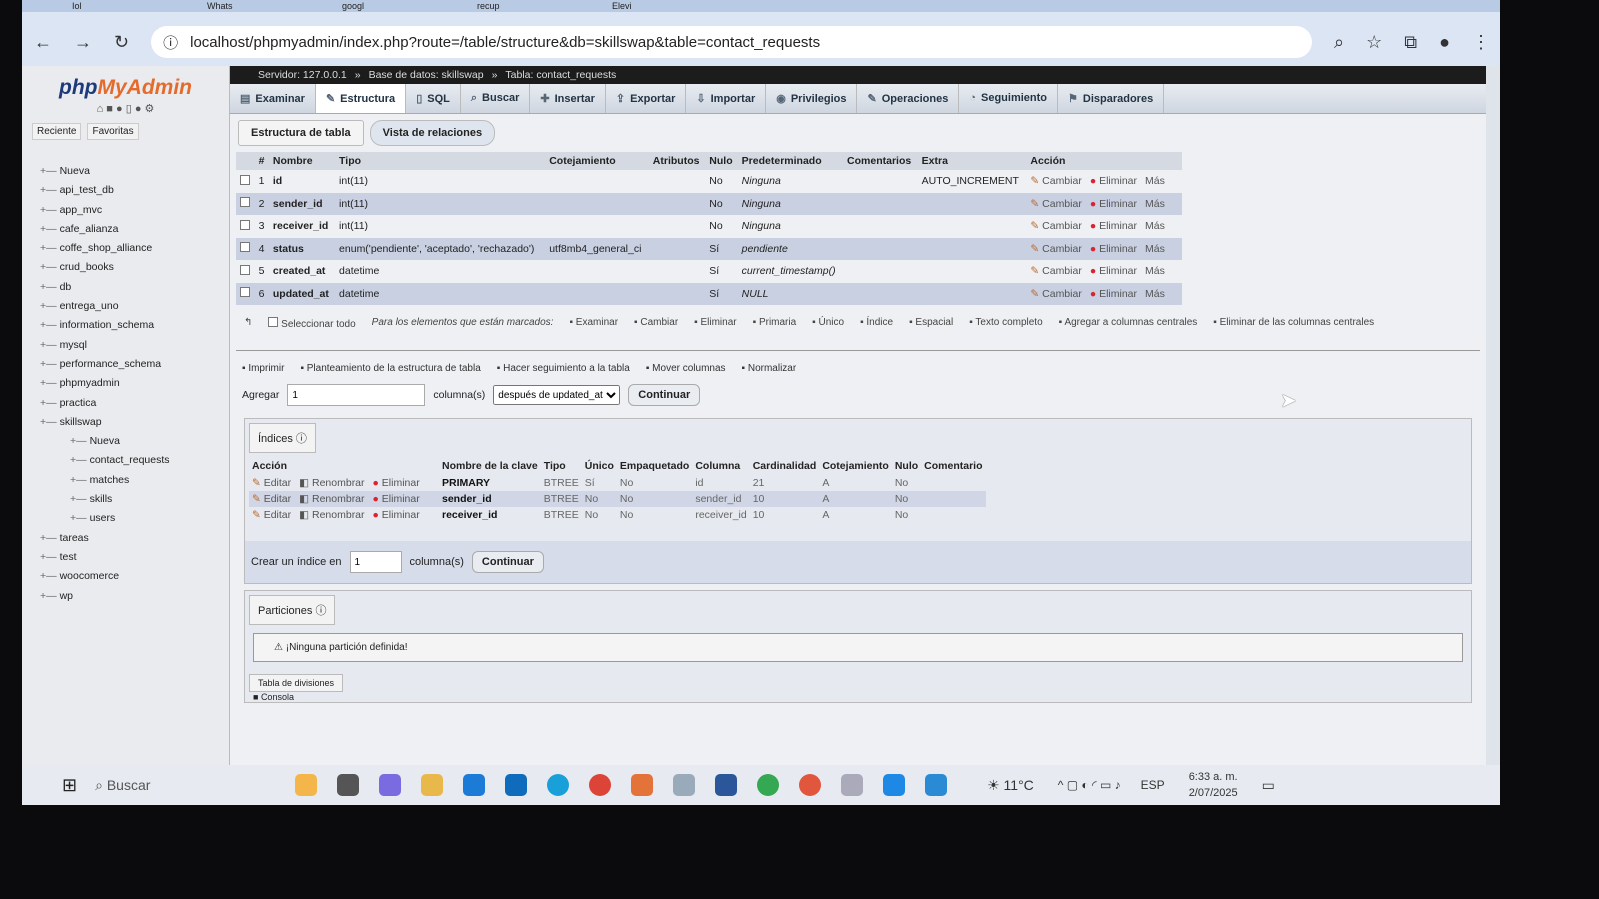  What do you see at coordinates (273, 98) in the screenshot?
I see `tab-examinar: ▤ Examinar` at bounding box center [273, 98].